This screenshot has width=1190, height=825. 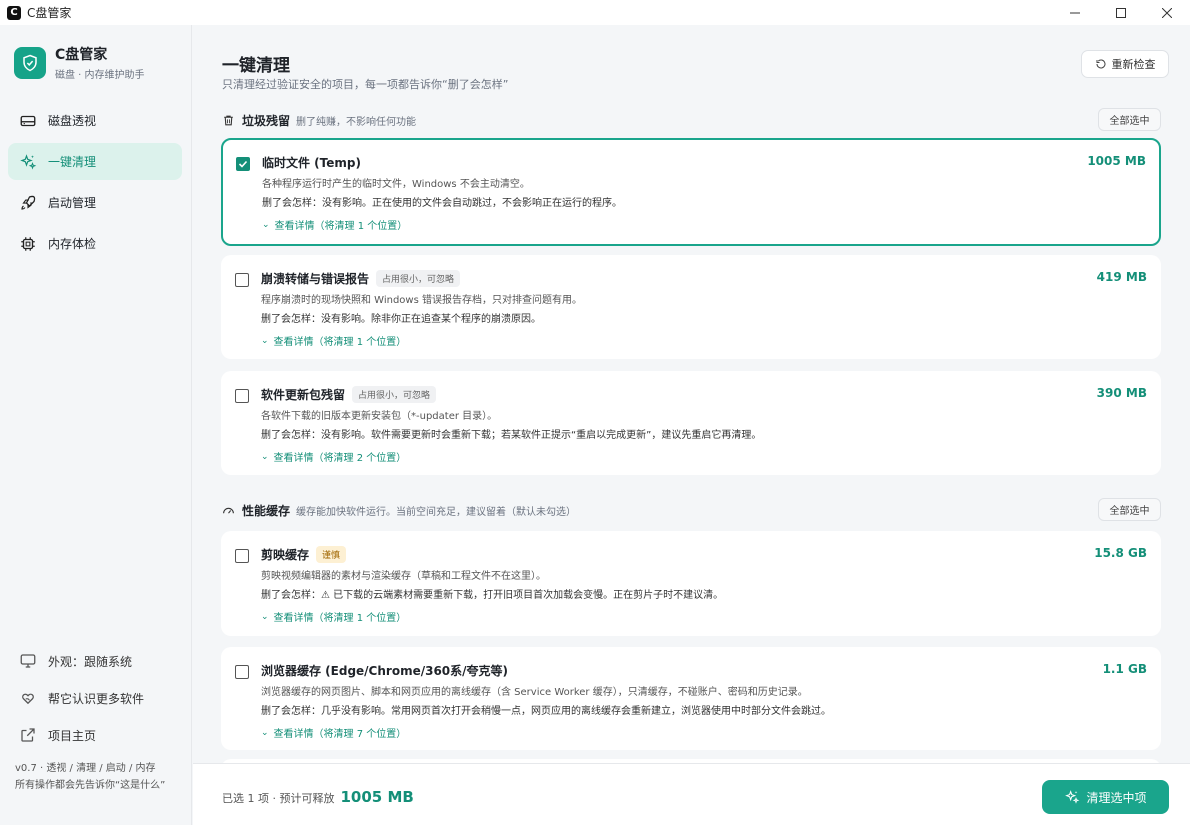 I want to click on item-impact: 删了会怎样：没有影响。正在使用的文件会自动跳过，不会影响正在运行的程序。, so click(x=442, y=203).